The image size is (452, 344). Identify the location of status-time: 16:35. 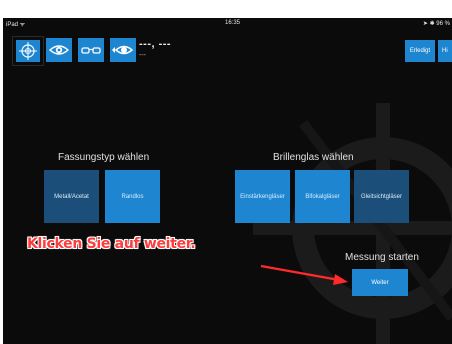
(233, 23).